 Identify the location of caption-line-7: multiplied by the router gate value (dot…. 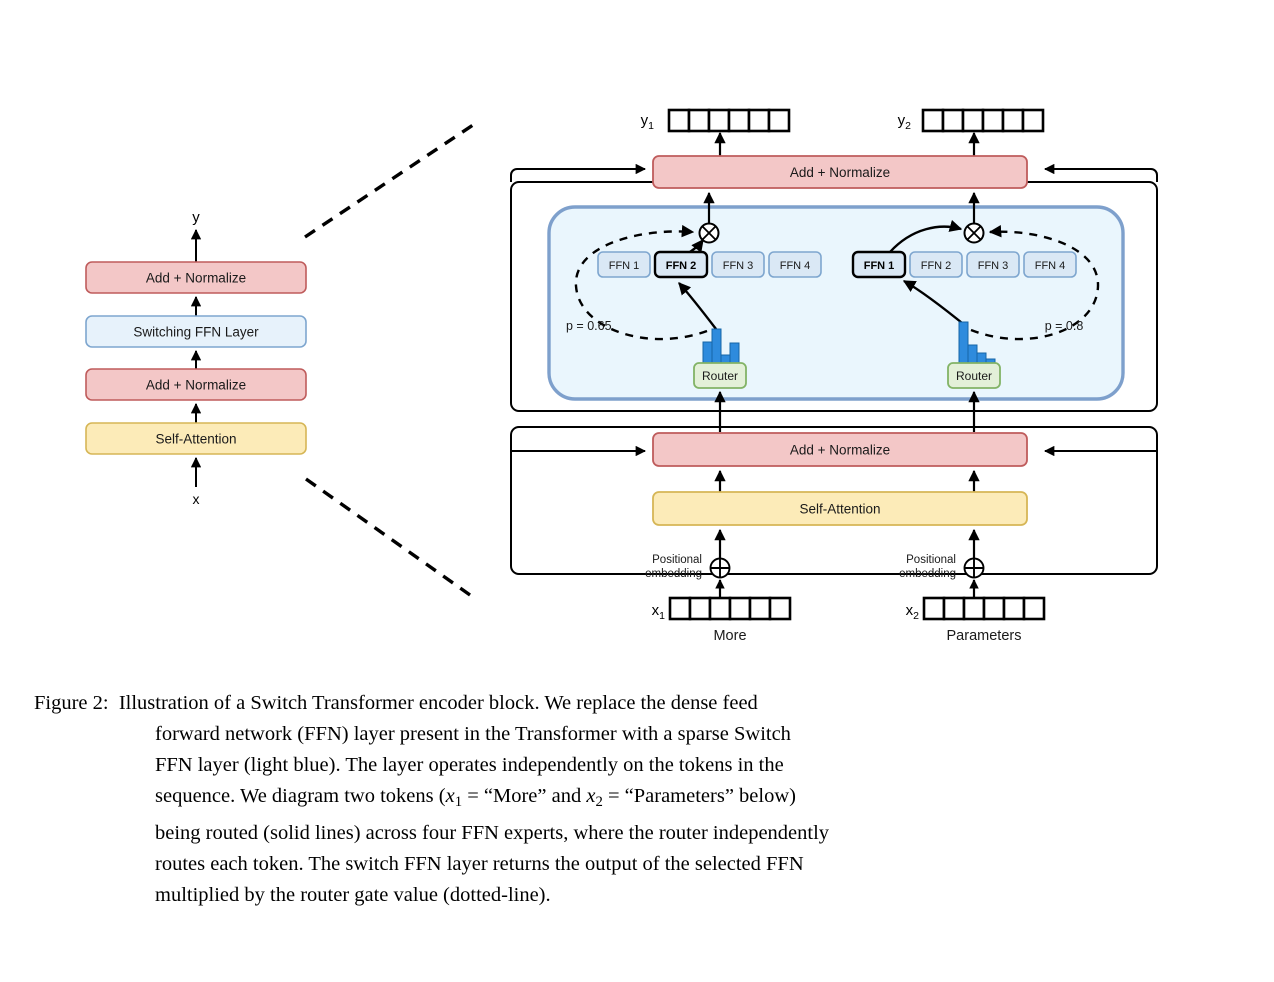
(634, 895).